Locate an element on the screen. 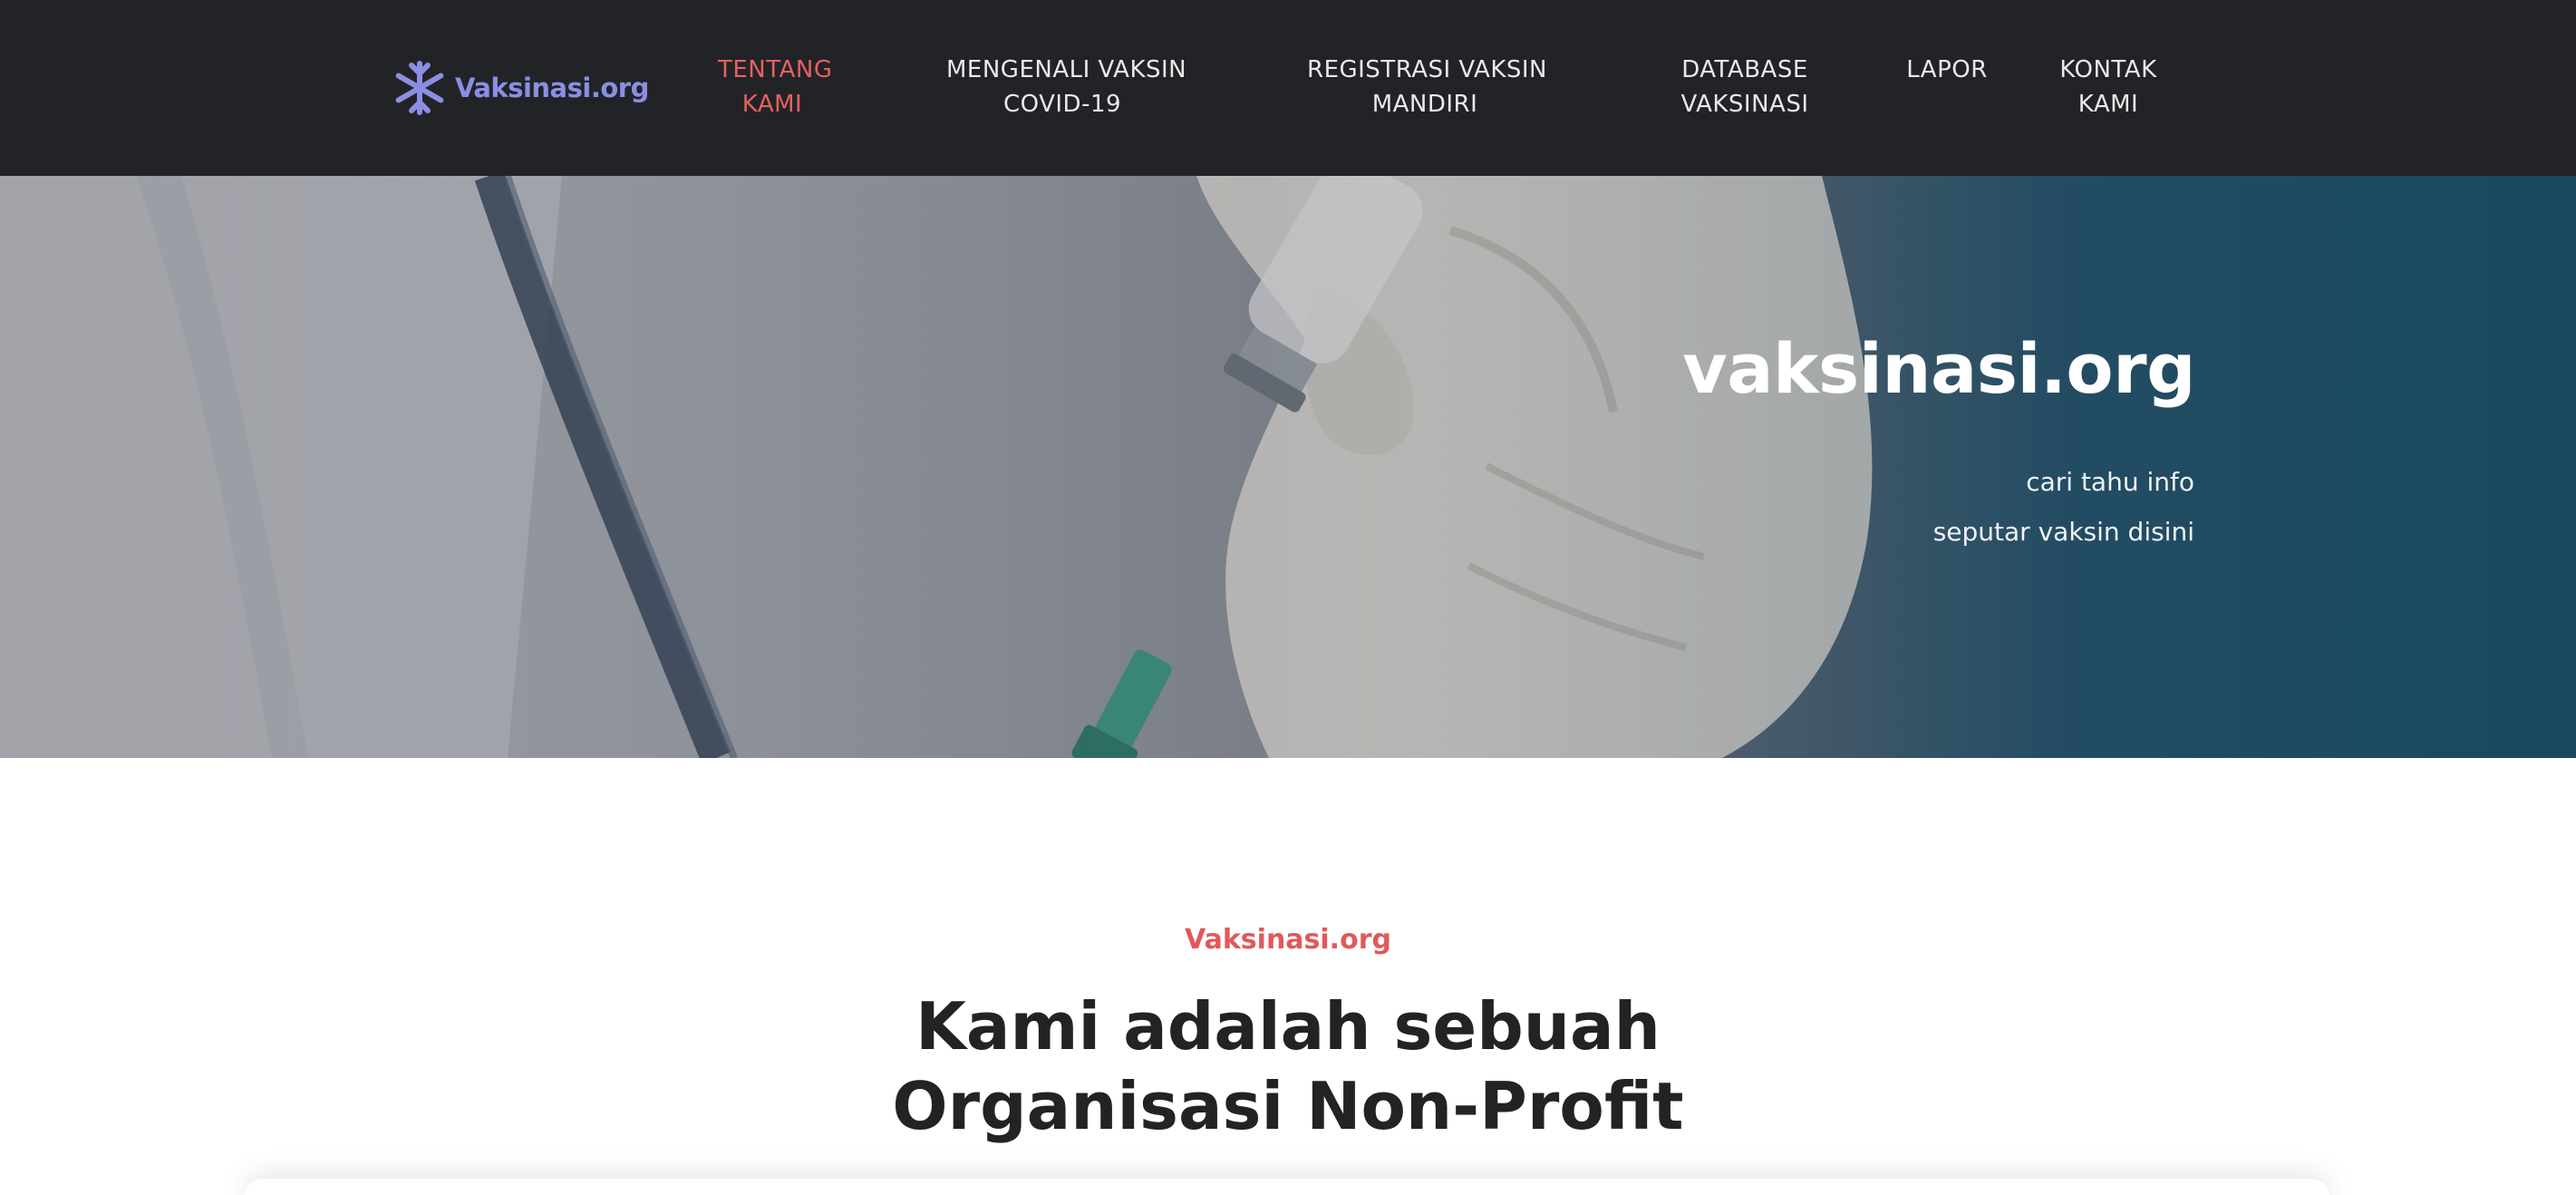  hero-subtitle-line1: cari tahu info is located at coordinates (2110, 482).